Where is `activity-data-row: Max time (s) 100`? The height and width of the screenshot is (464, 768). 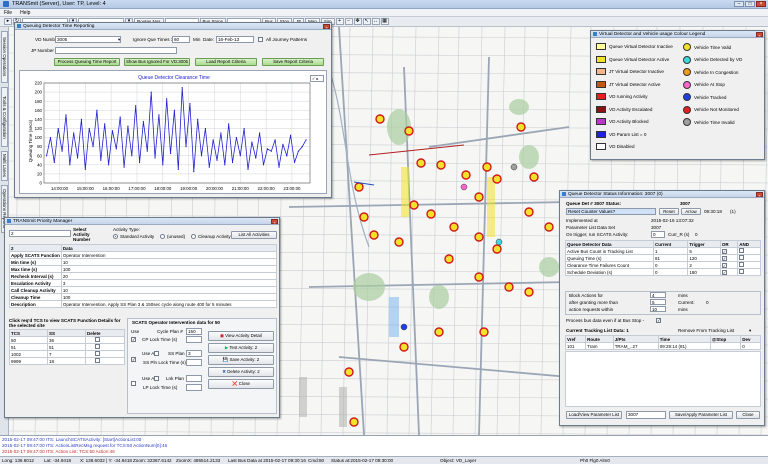
activity-data-row: Max time (s) 100 is located at coordinates (143, 269).